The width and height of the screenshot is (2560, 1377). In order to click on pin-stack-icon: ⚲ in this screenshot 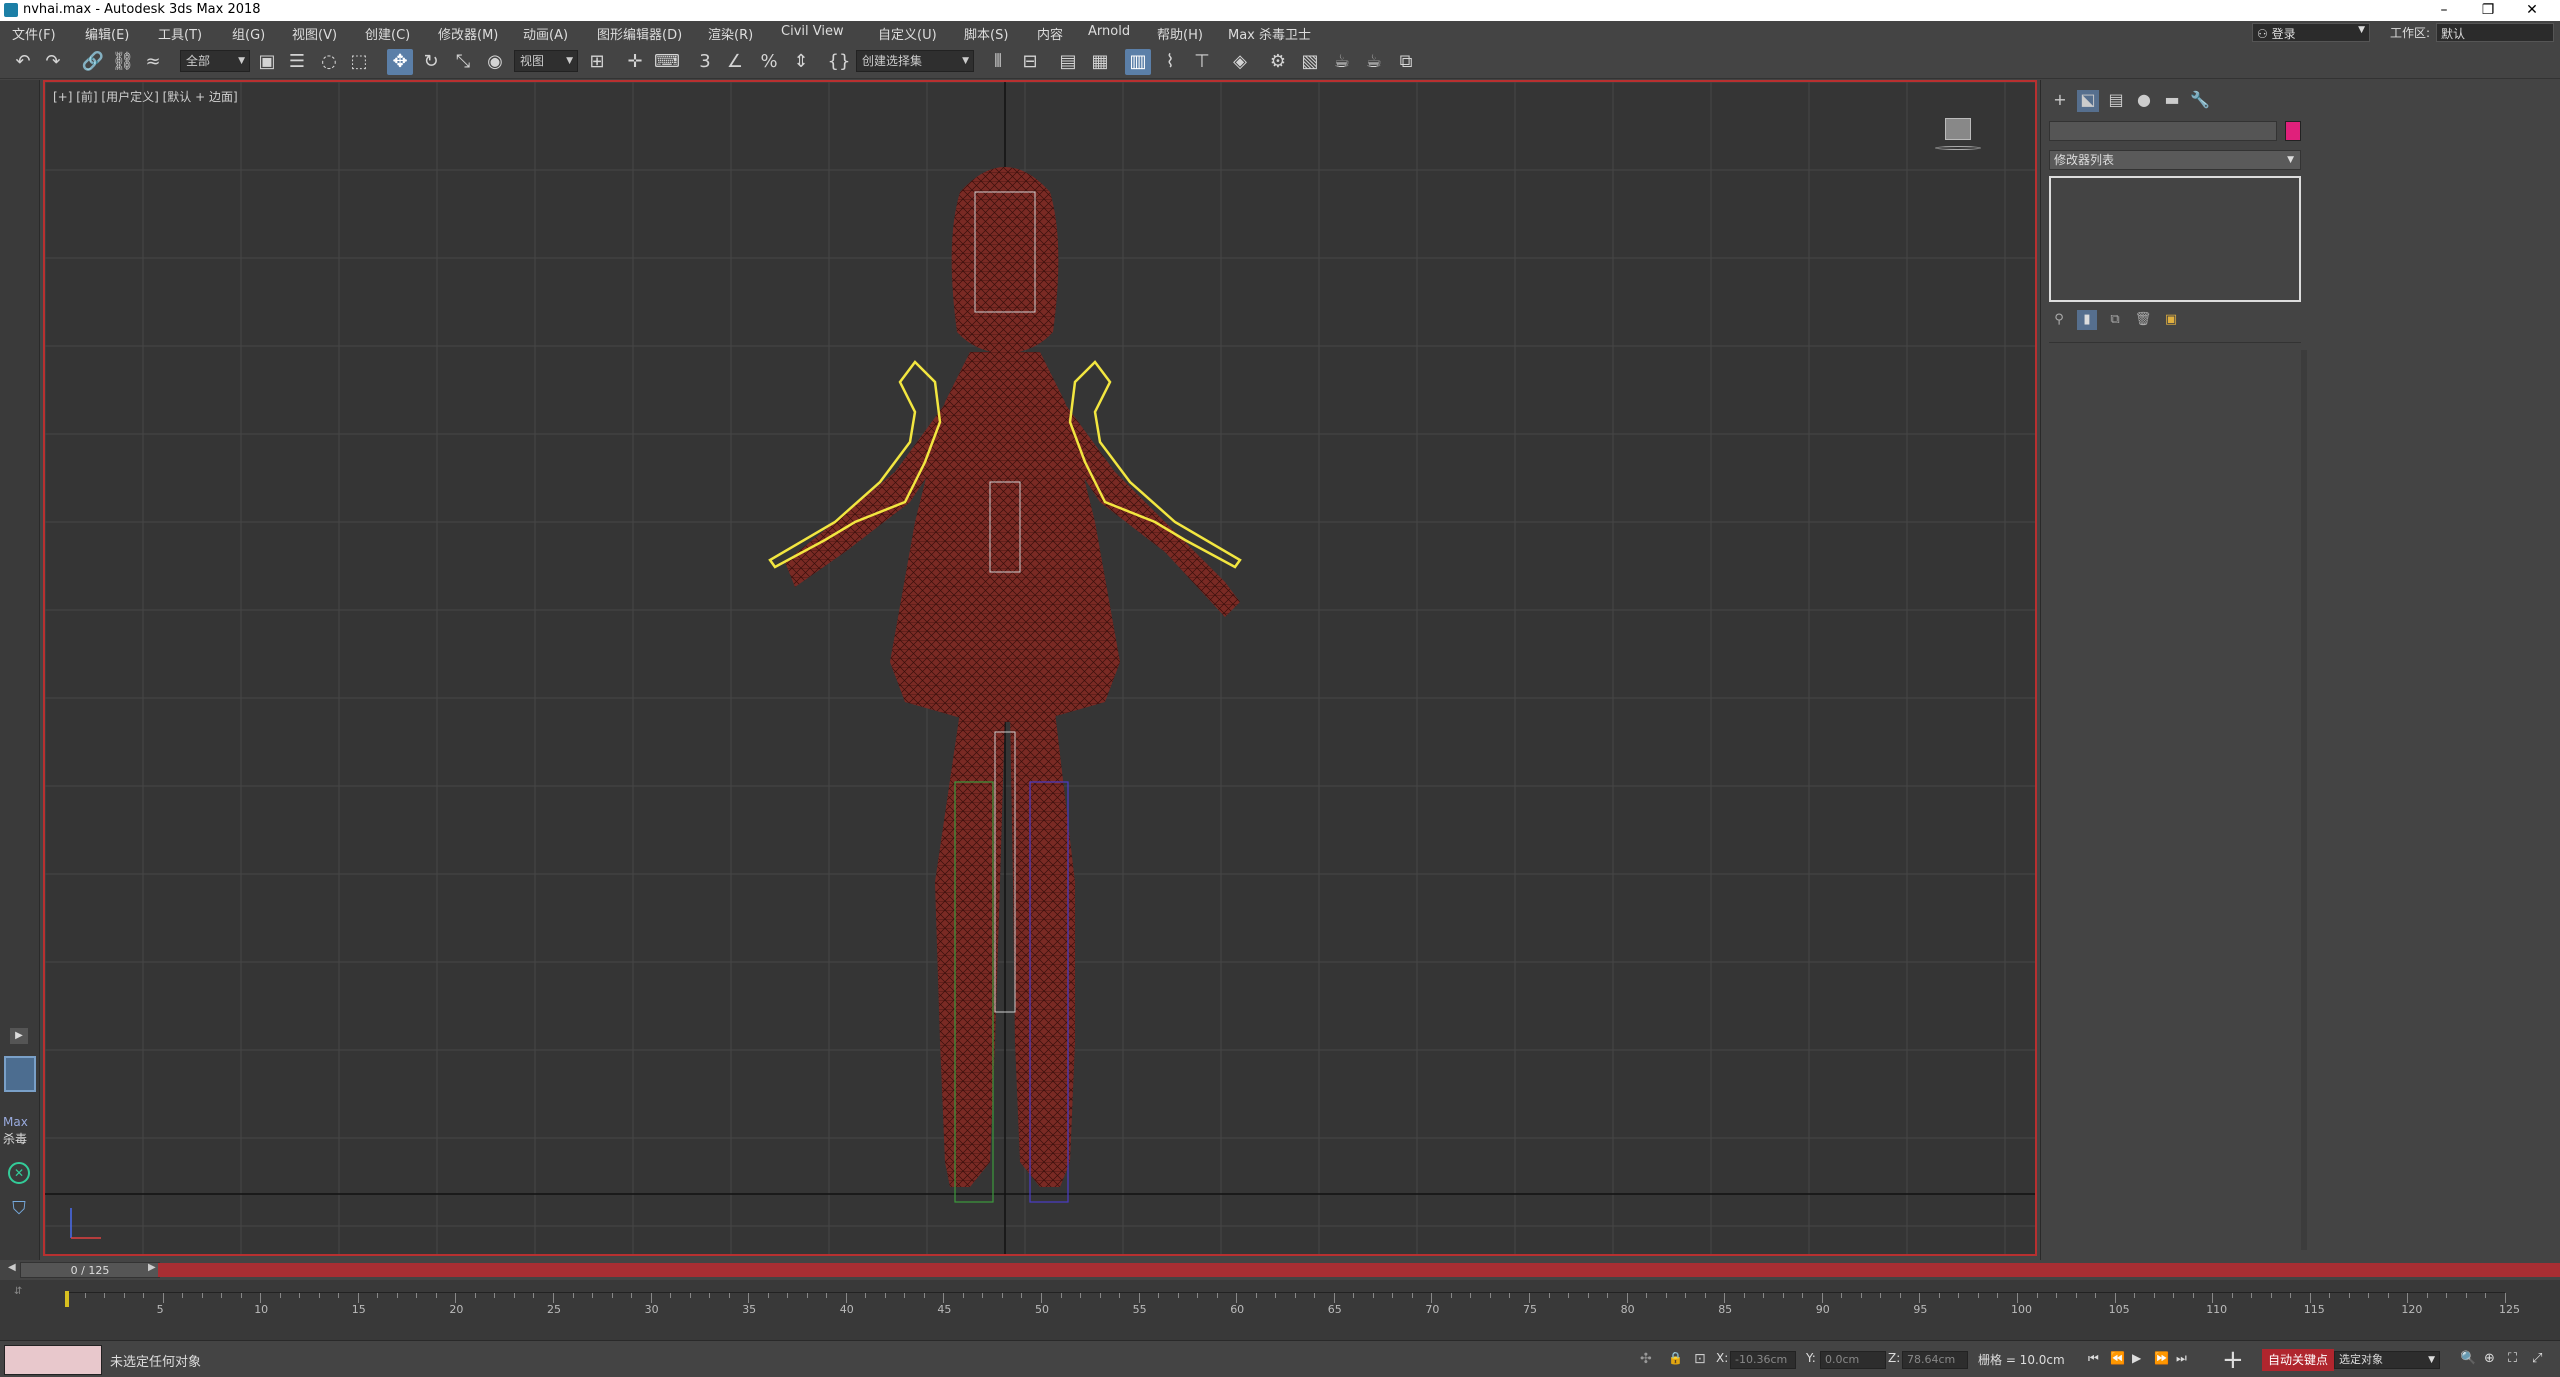, I will do `click(2059, 320)`.